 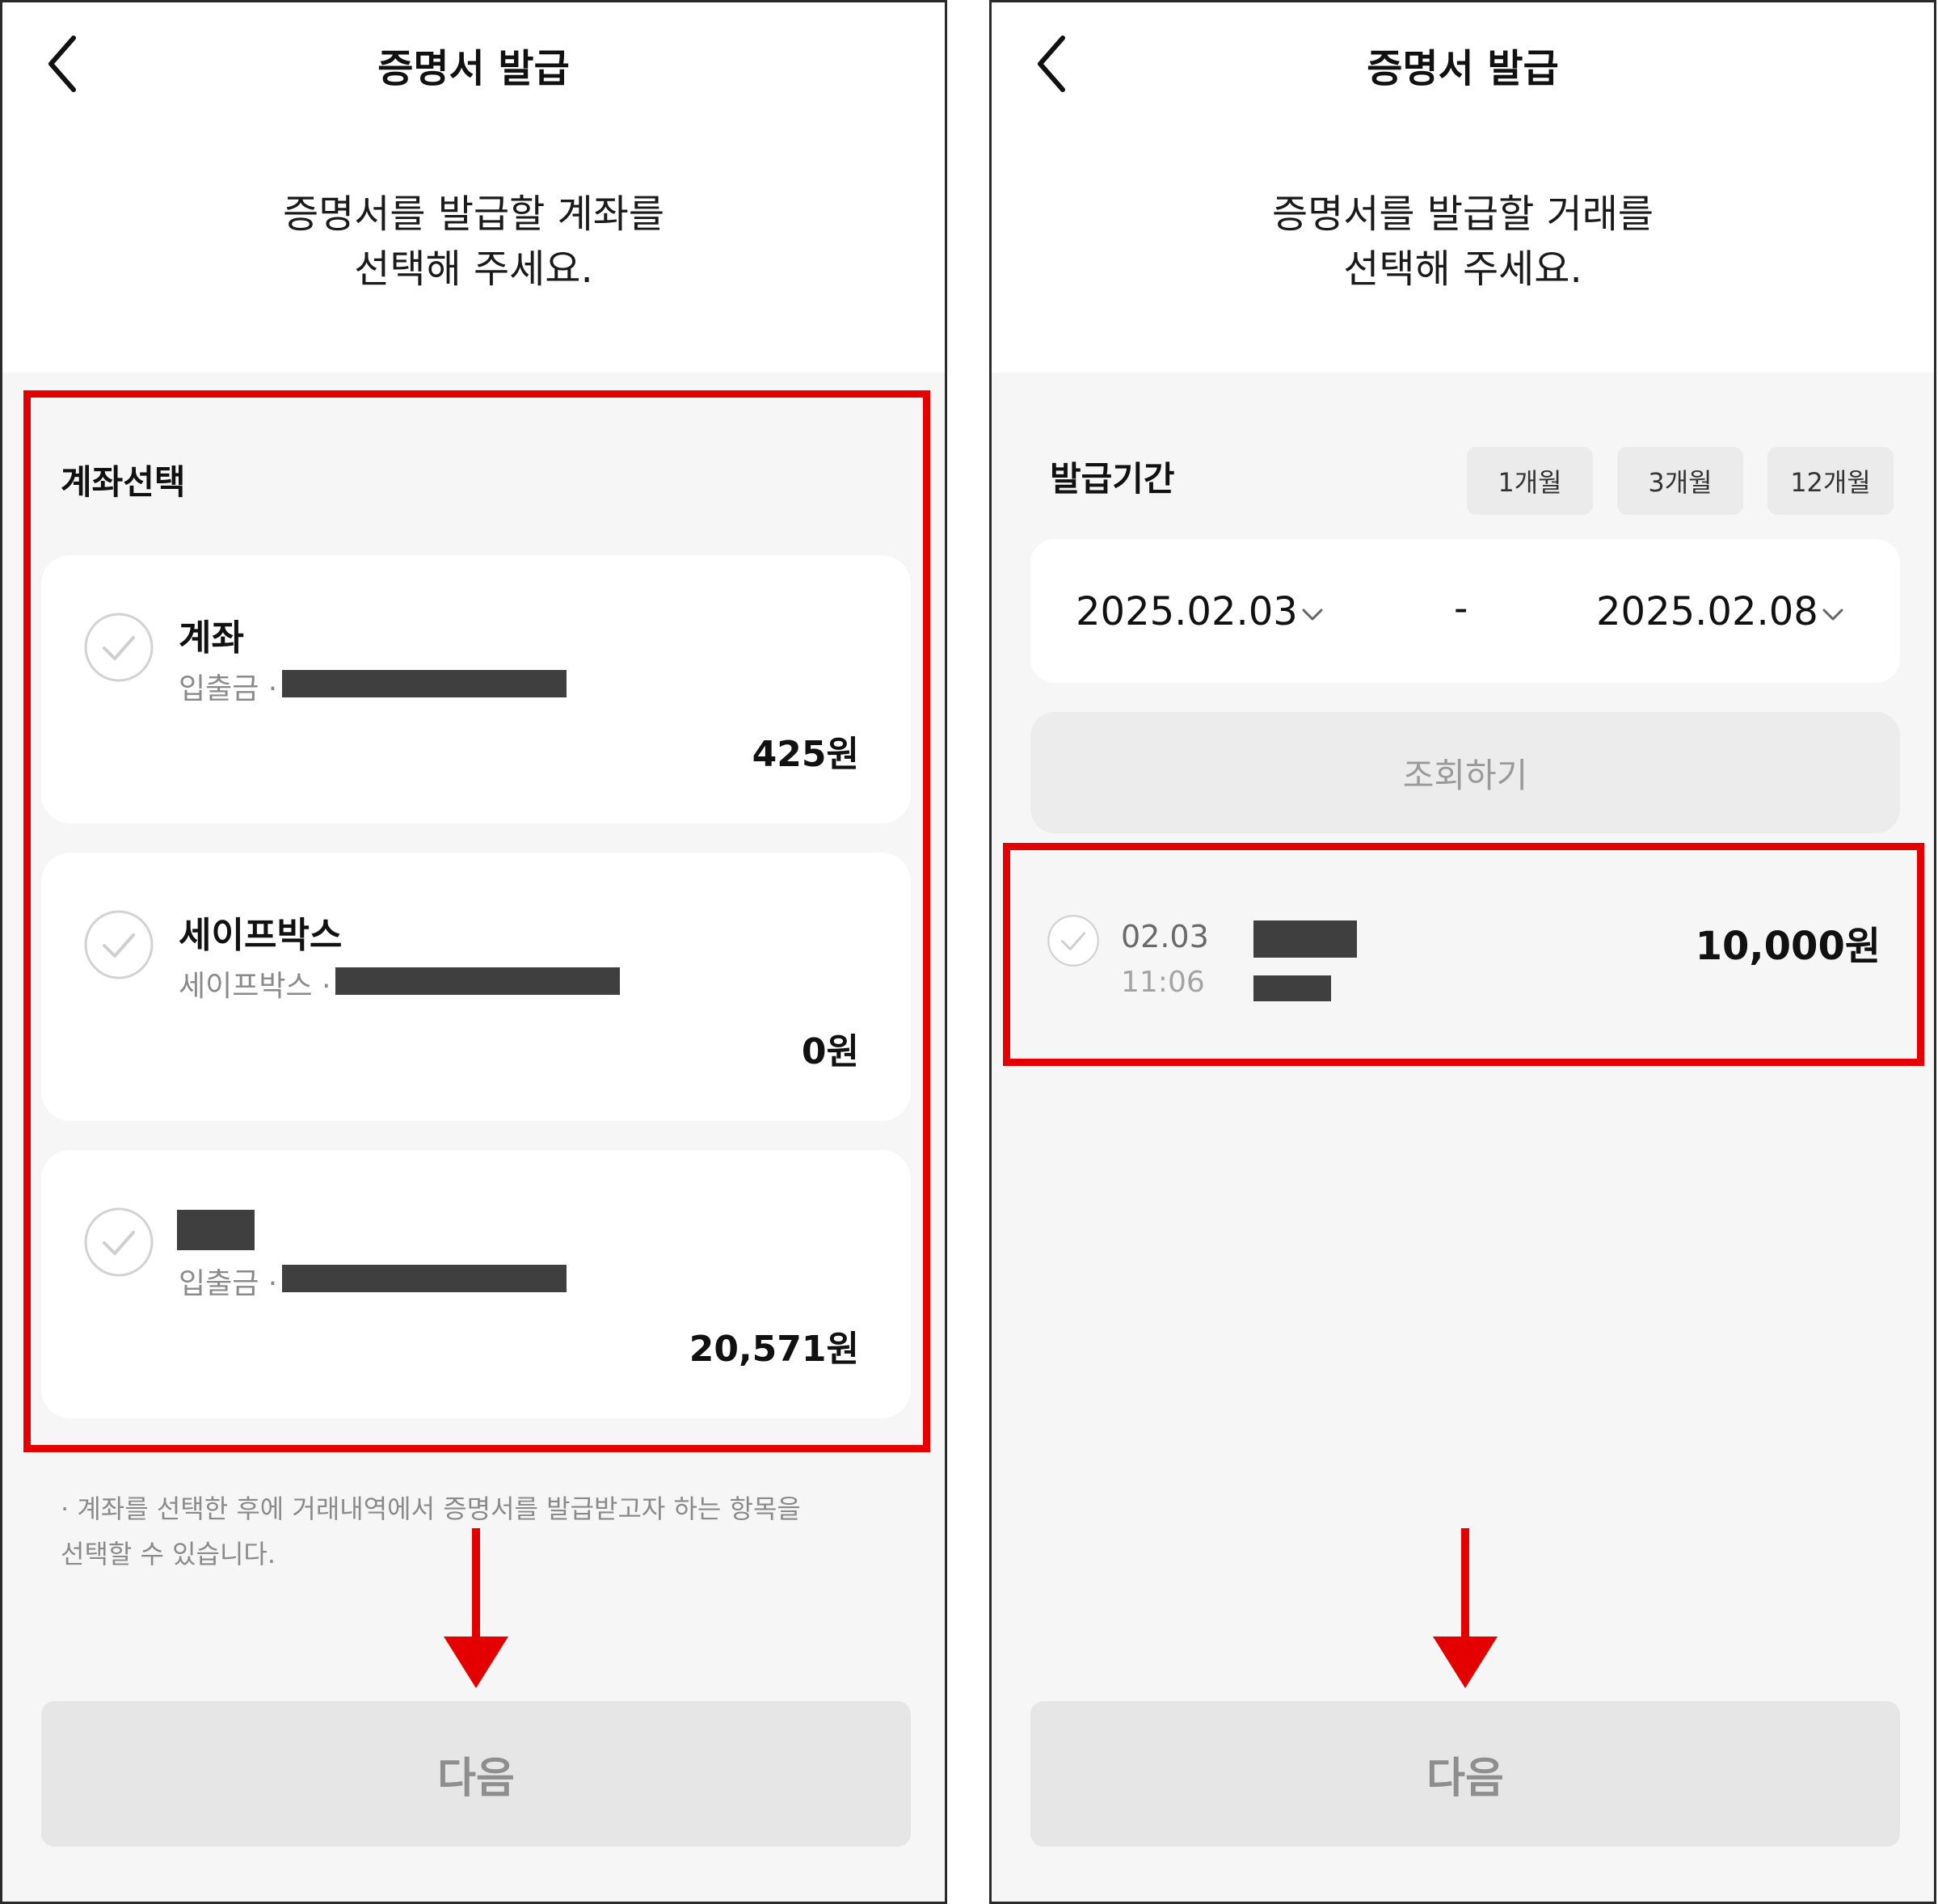 What do you see at coordinates (1680, 481) in the screenshot?
I see `period-3-month-button: 3개월` at bounding box center [1680, 481].